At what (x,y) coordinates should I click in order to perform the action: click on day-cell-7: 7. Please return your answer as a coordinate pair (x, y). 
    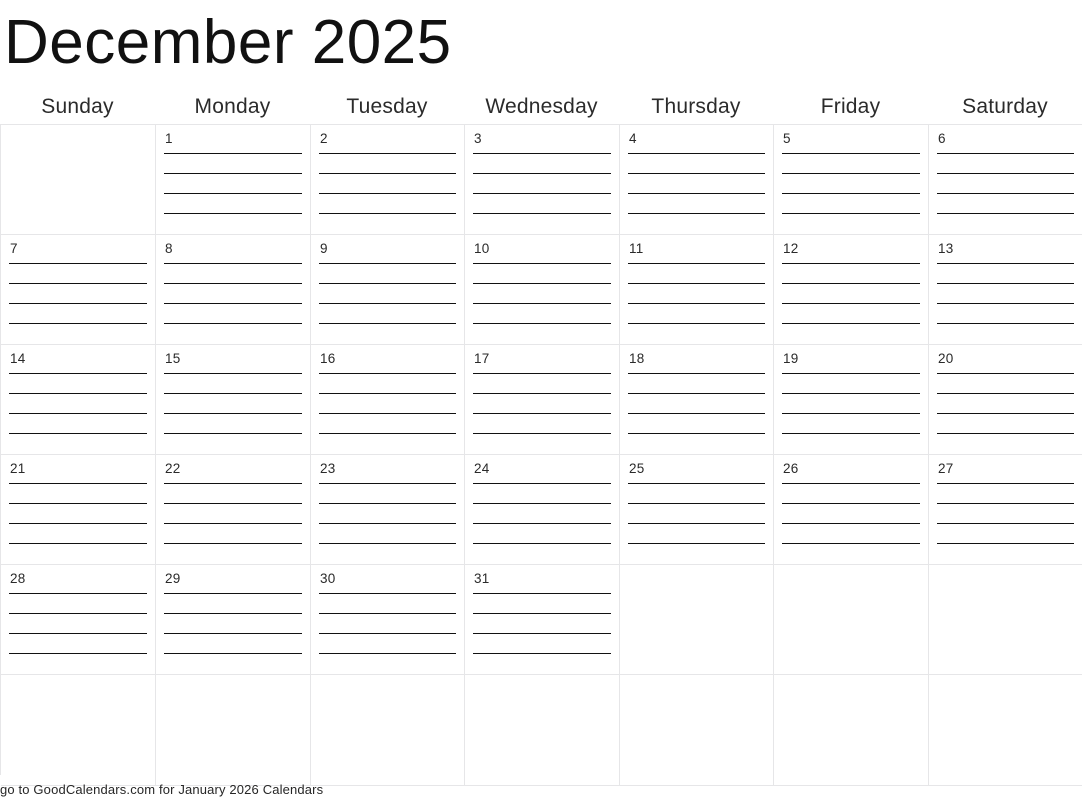
    Looking at the image, I should click on (78, 290).